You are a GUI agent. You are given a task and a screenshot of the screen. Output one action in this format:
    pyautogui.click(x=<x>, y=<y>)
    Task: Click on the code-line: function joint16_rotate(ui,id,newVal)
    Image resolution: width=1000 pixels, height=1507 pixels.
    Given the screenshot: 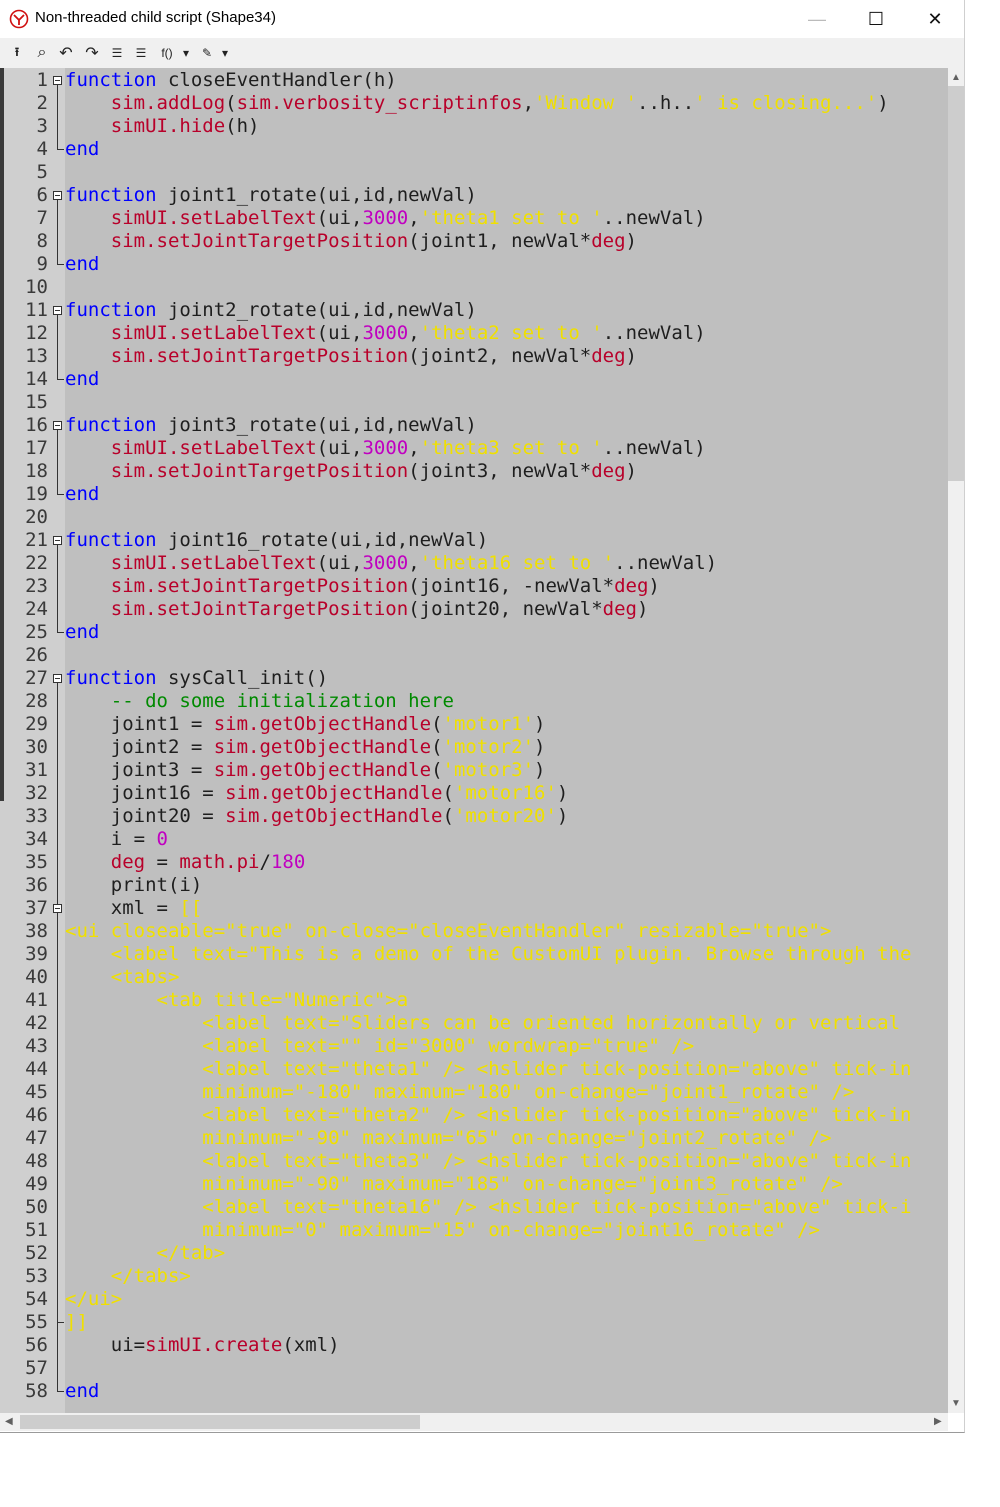 What is the action you would take?
    pyautogui.click(x=276, y=540)
    